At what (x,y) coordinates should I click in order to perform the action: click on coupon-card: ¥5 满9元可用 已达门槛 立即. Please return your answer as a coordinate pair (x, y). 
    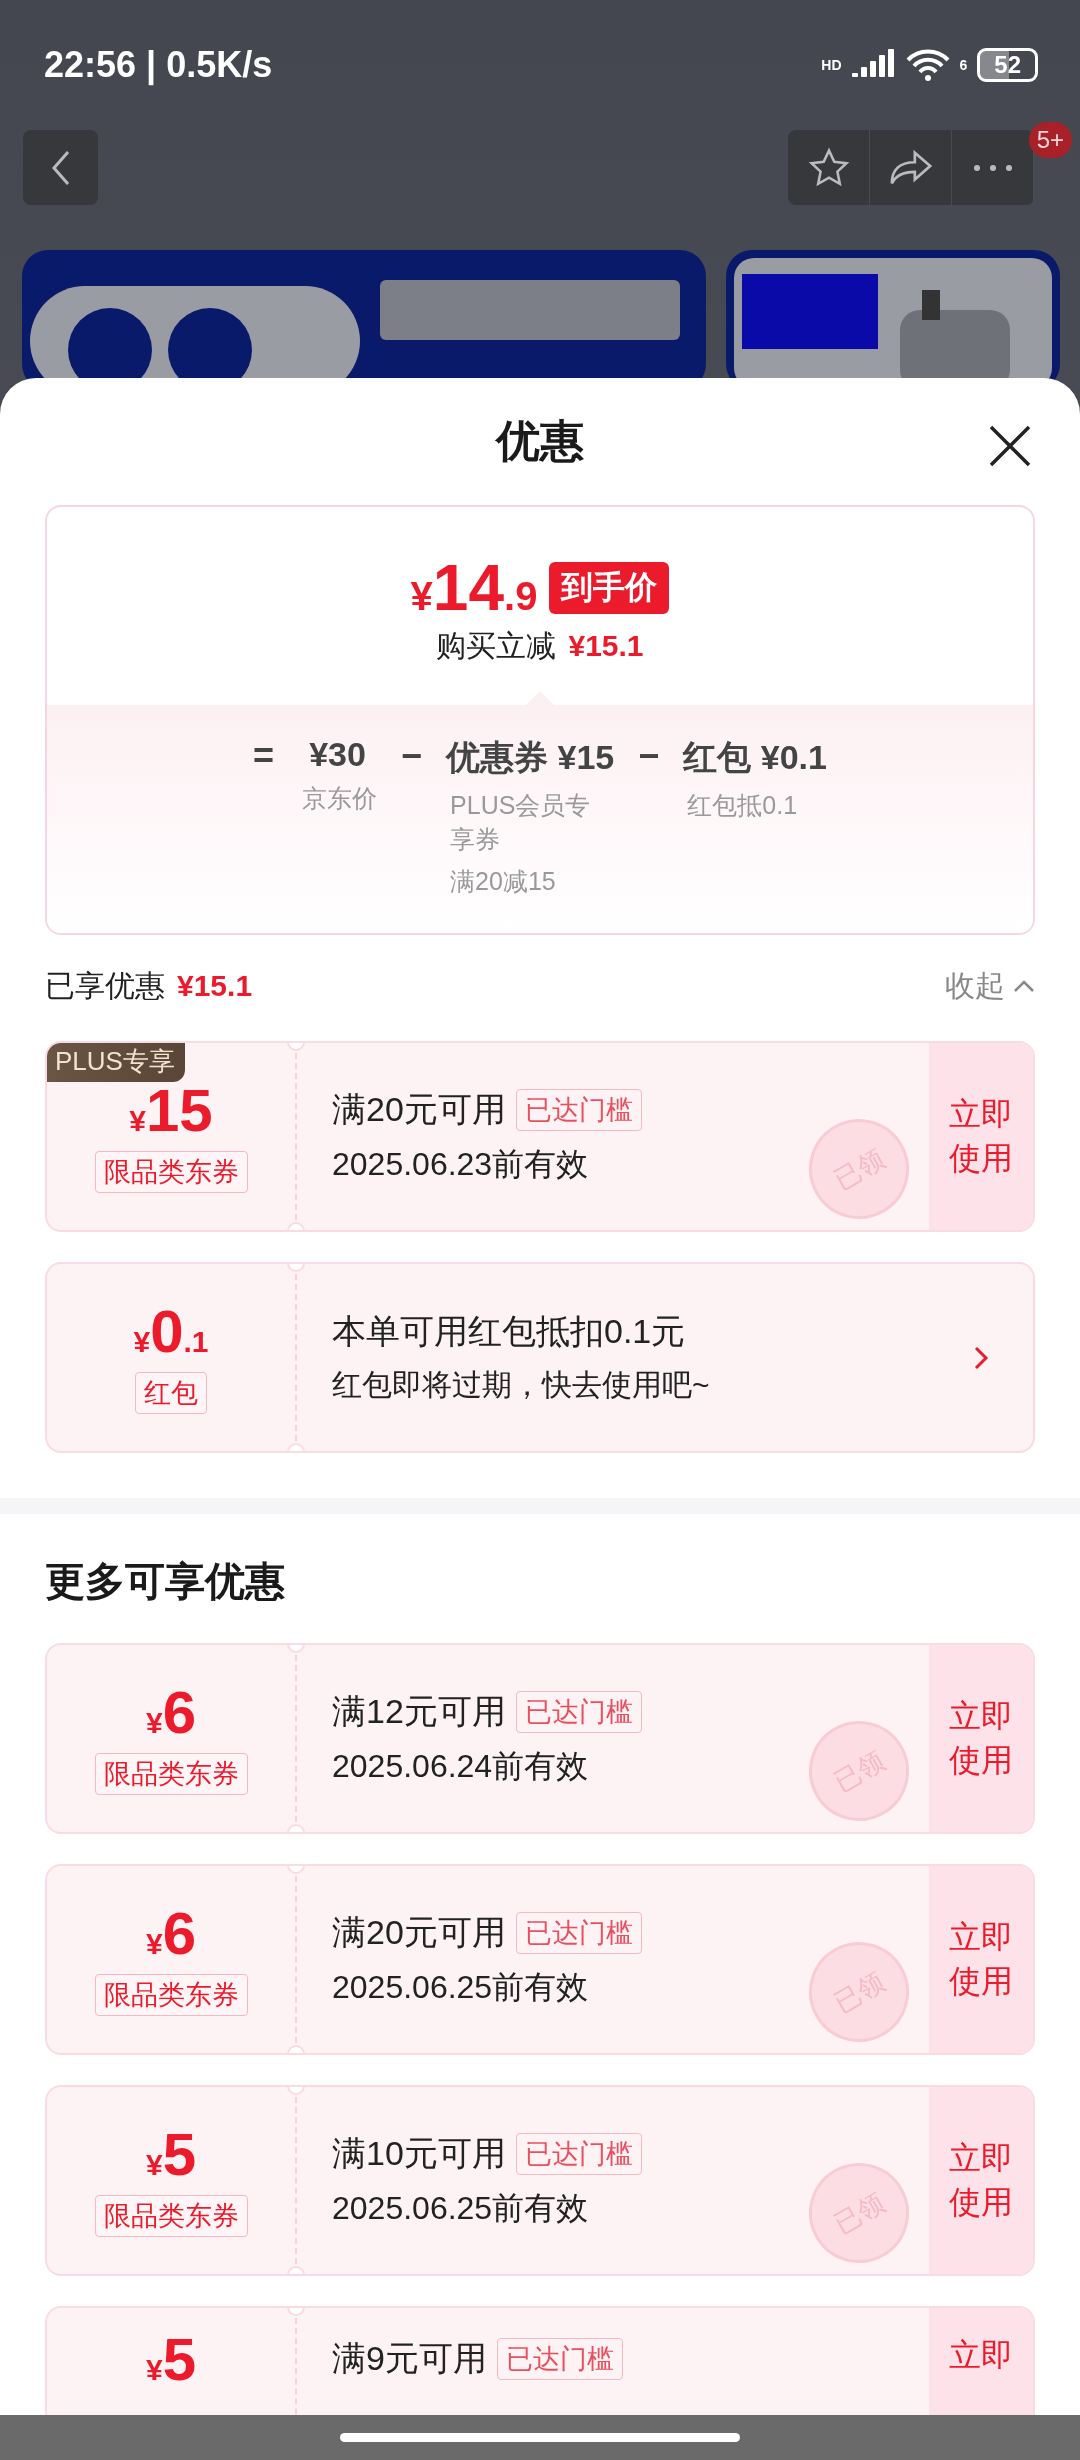
    Looking at the image, I should click on (540, 2360).